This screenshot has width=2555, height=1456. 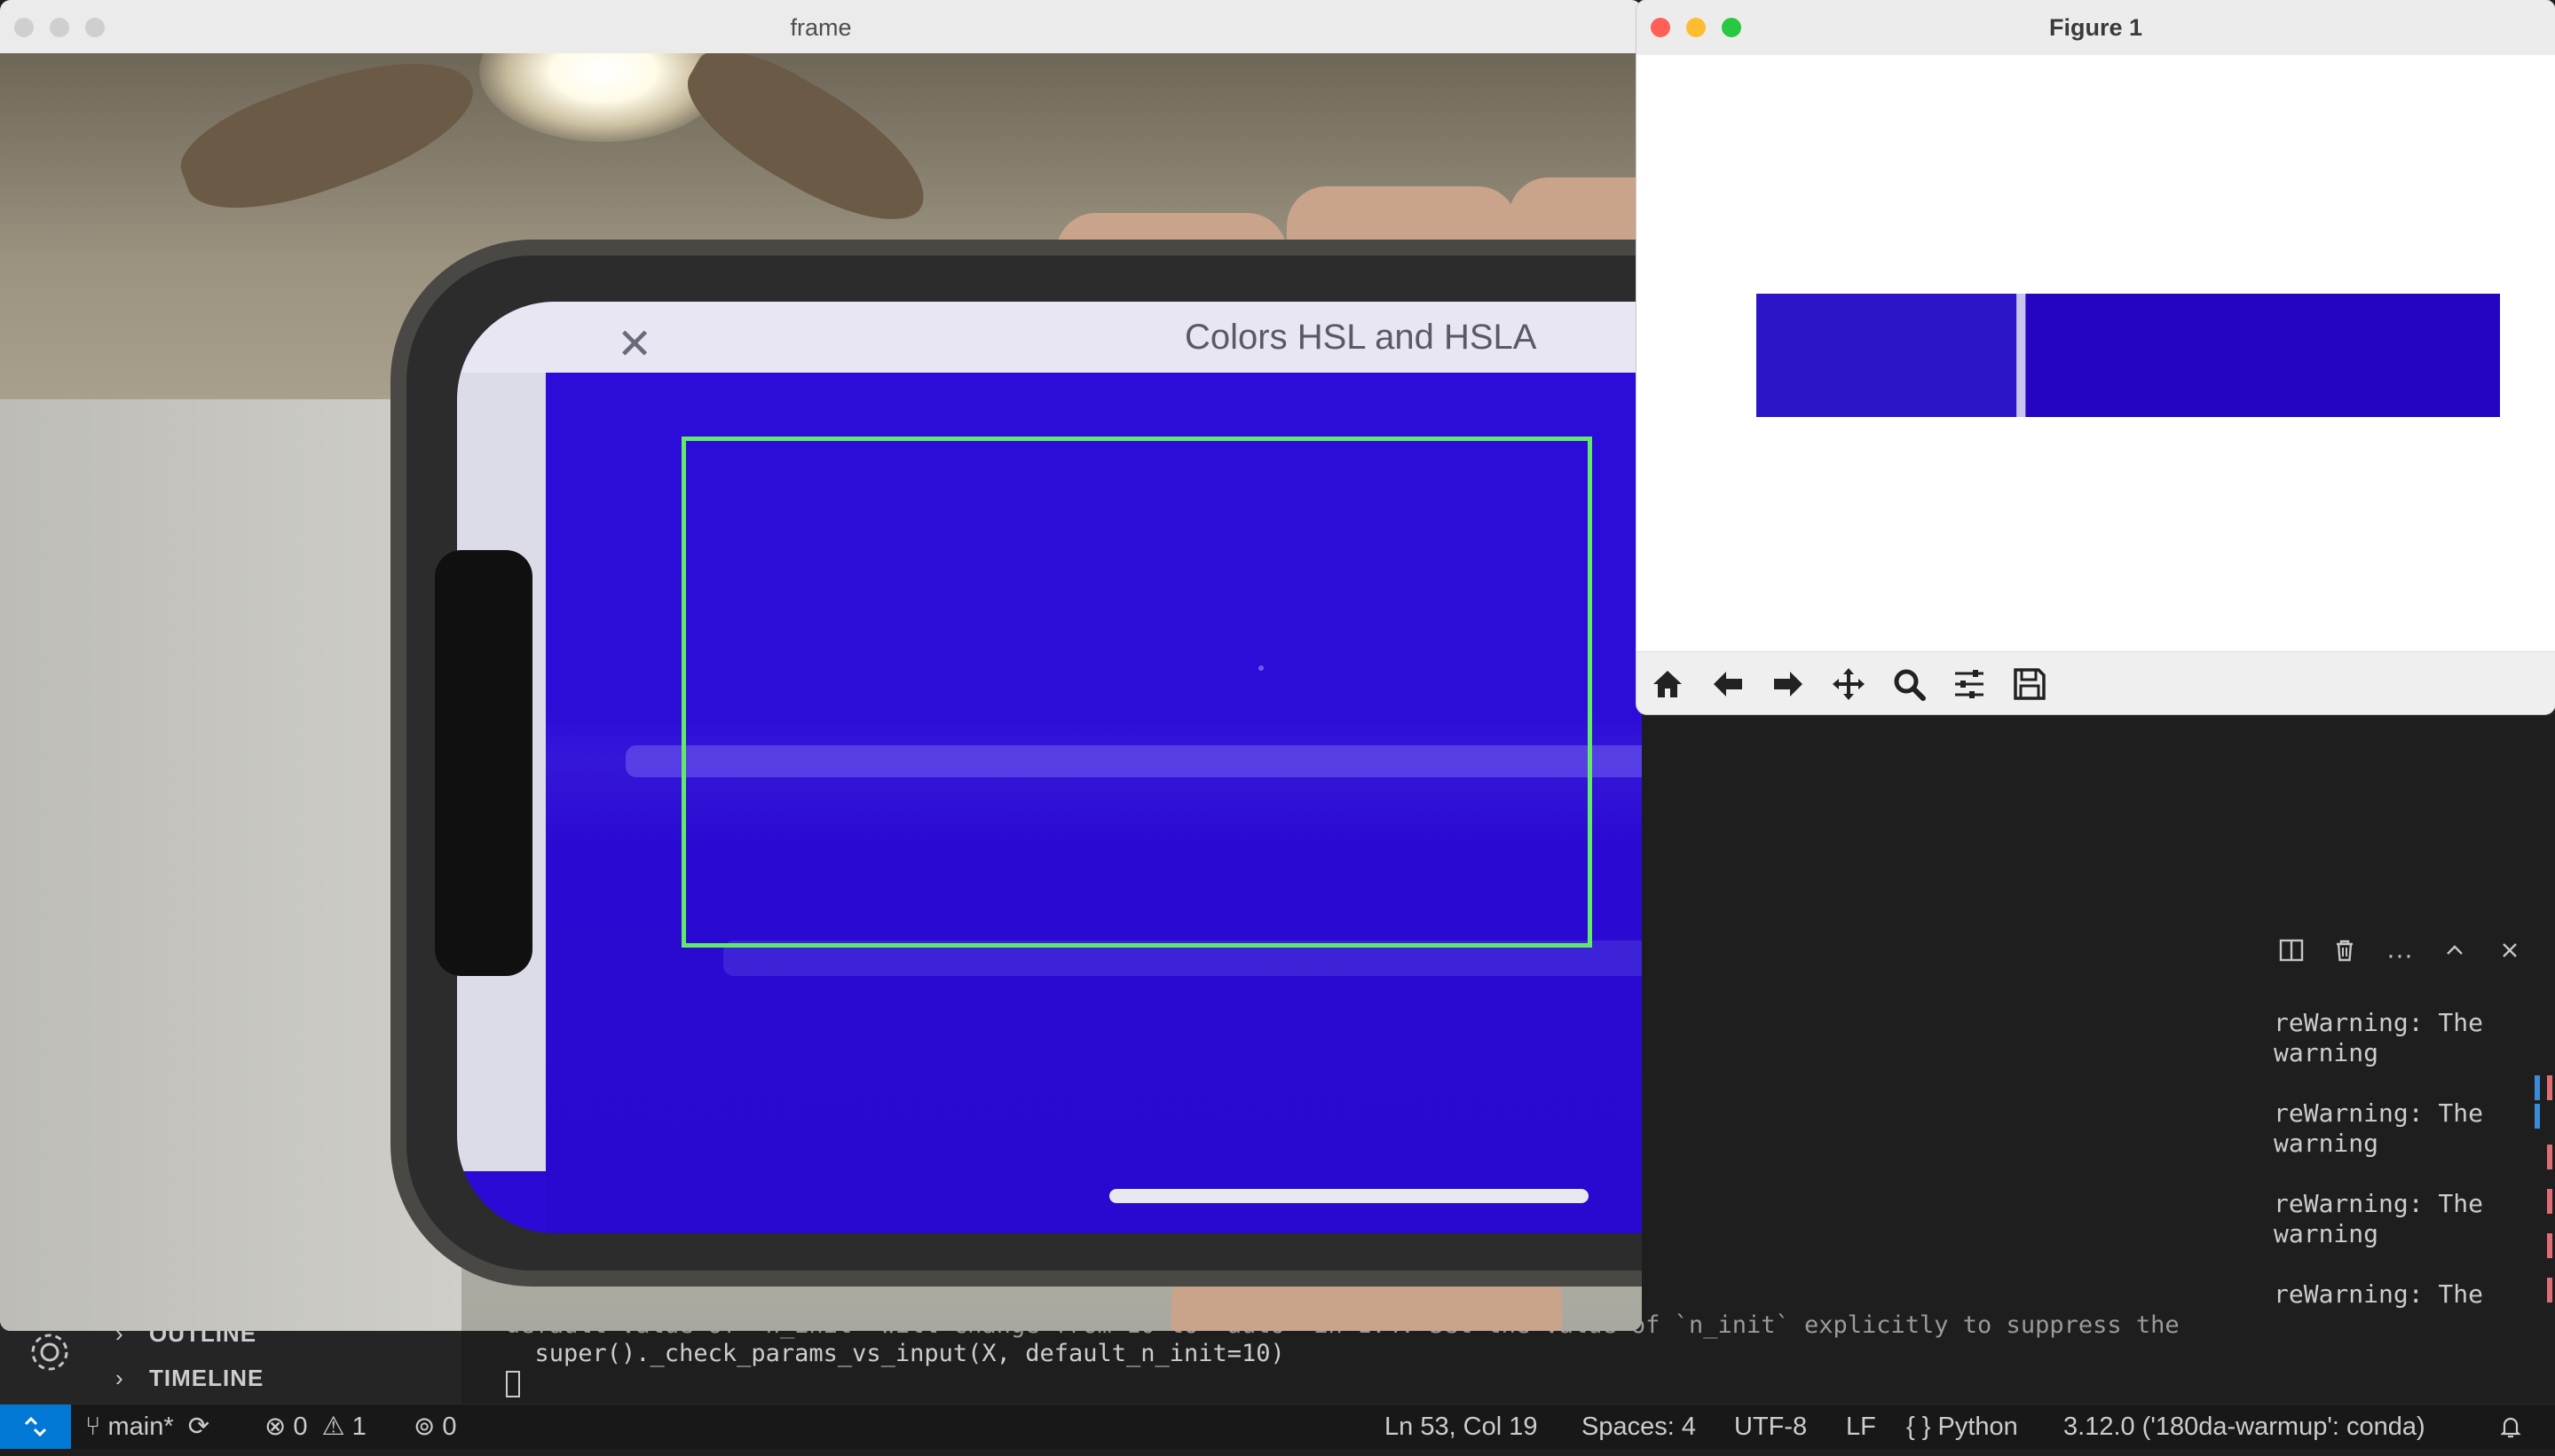 I want to click on figure-canvas, so click(x=2095, y=353).